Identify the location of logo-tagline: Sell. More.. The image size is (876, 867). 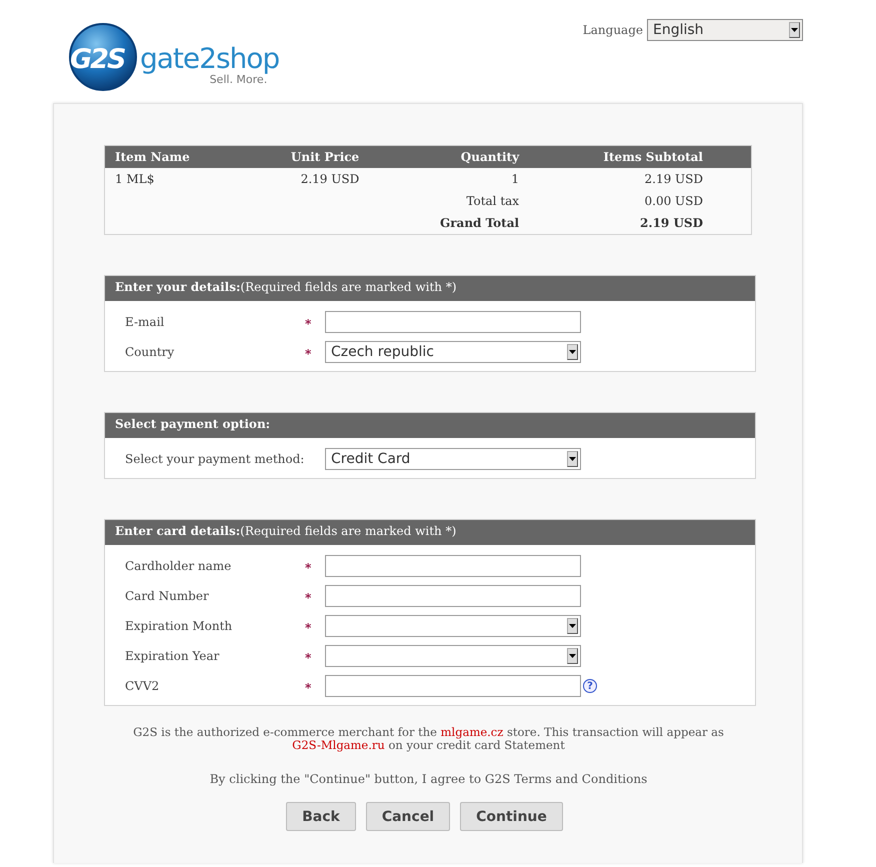
(239, 80).